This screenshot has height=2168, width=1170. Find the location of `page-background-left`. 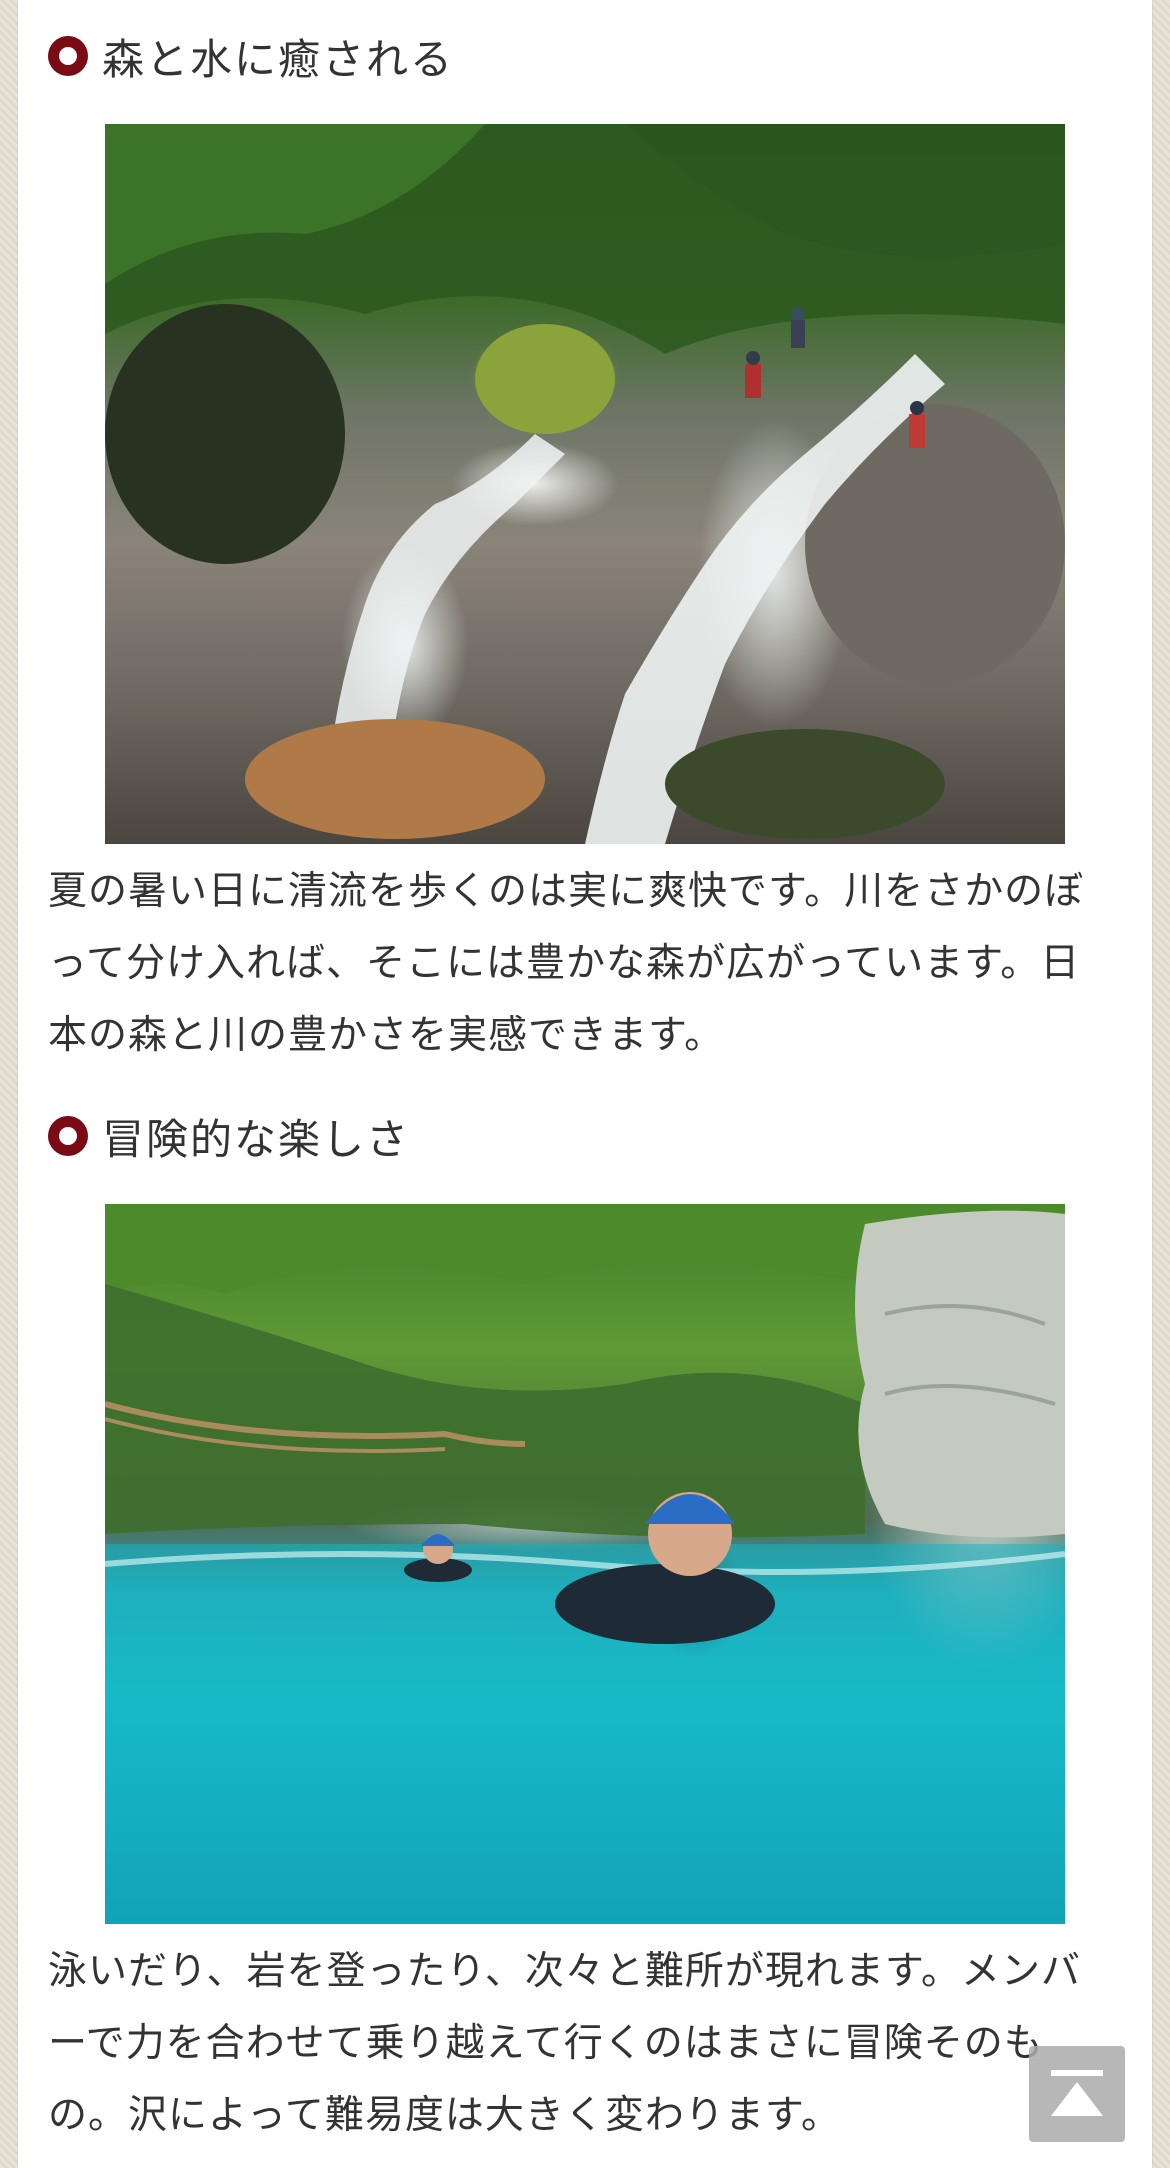

page-background-left is located at coordinates (9, 1084).